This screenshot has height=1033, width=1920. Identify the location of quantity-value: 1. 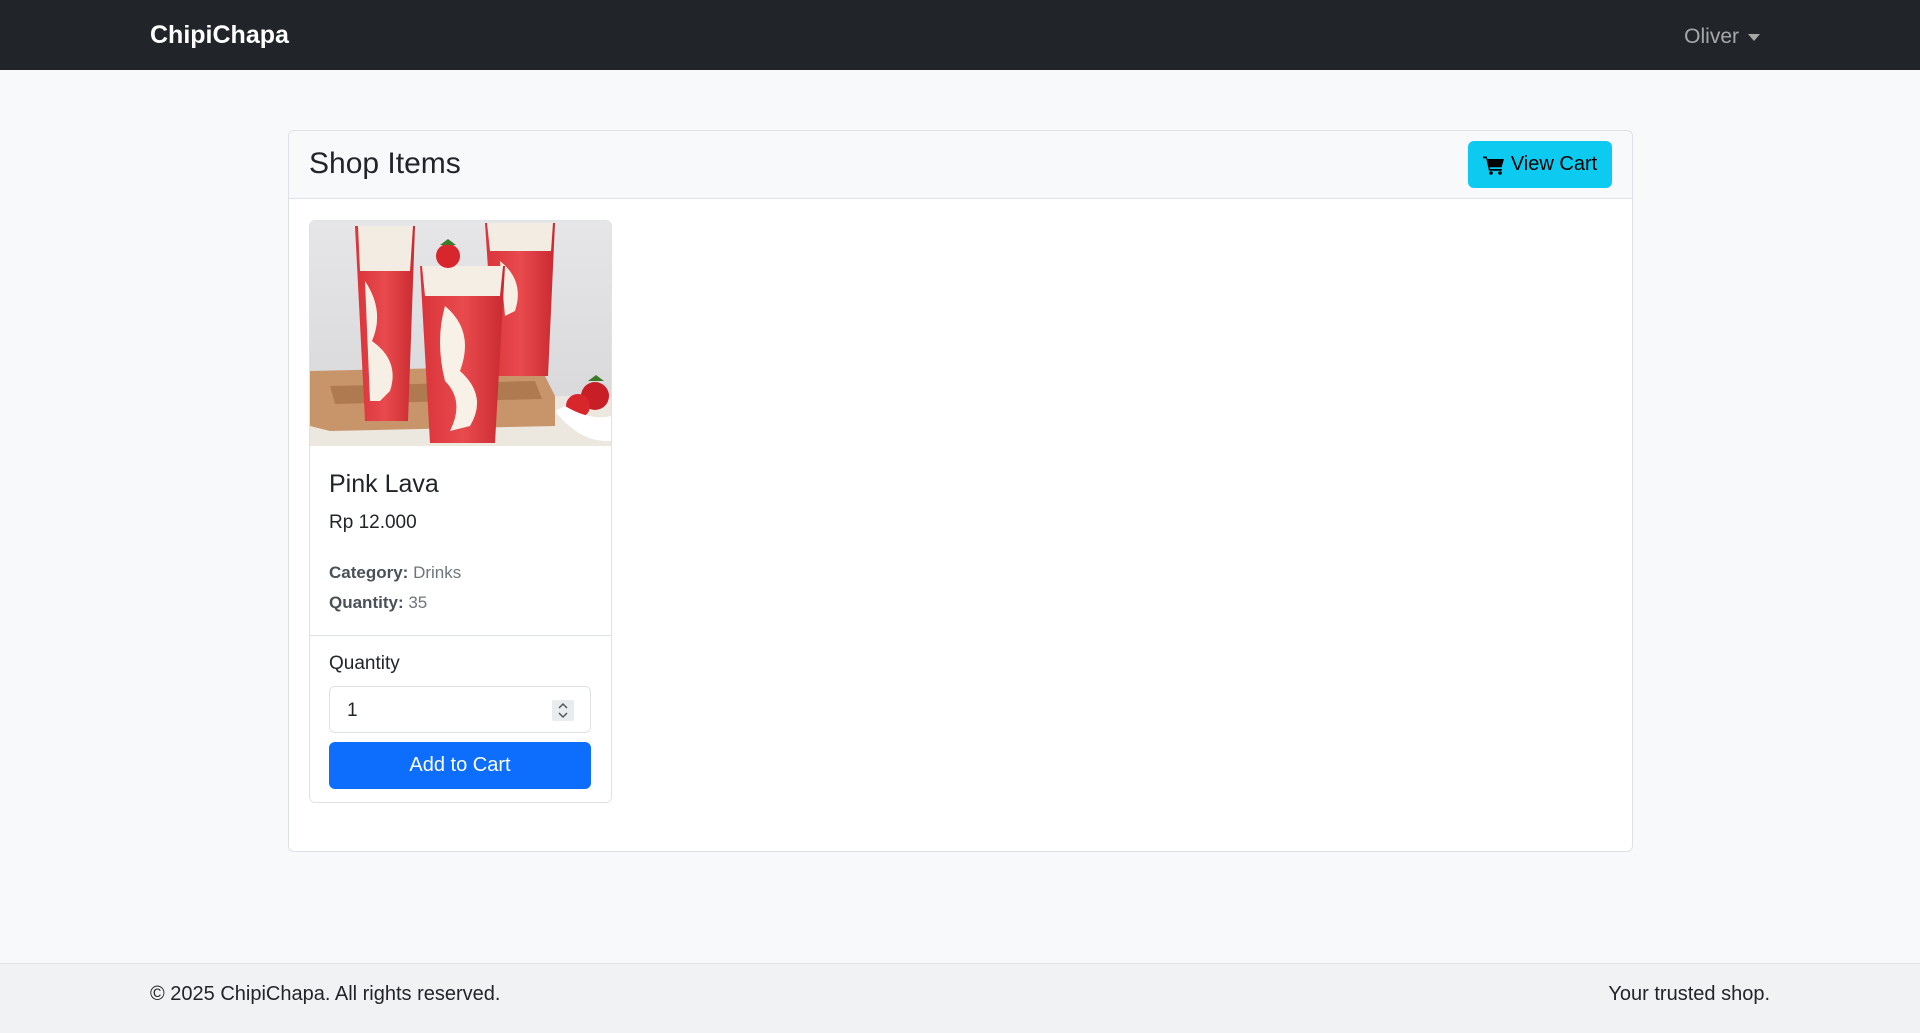
(352, 711).